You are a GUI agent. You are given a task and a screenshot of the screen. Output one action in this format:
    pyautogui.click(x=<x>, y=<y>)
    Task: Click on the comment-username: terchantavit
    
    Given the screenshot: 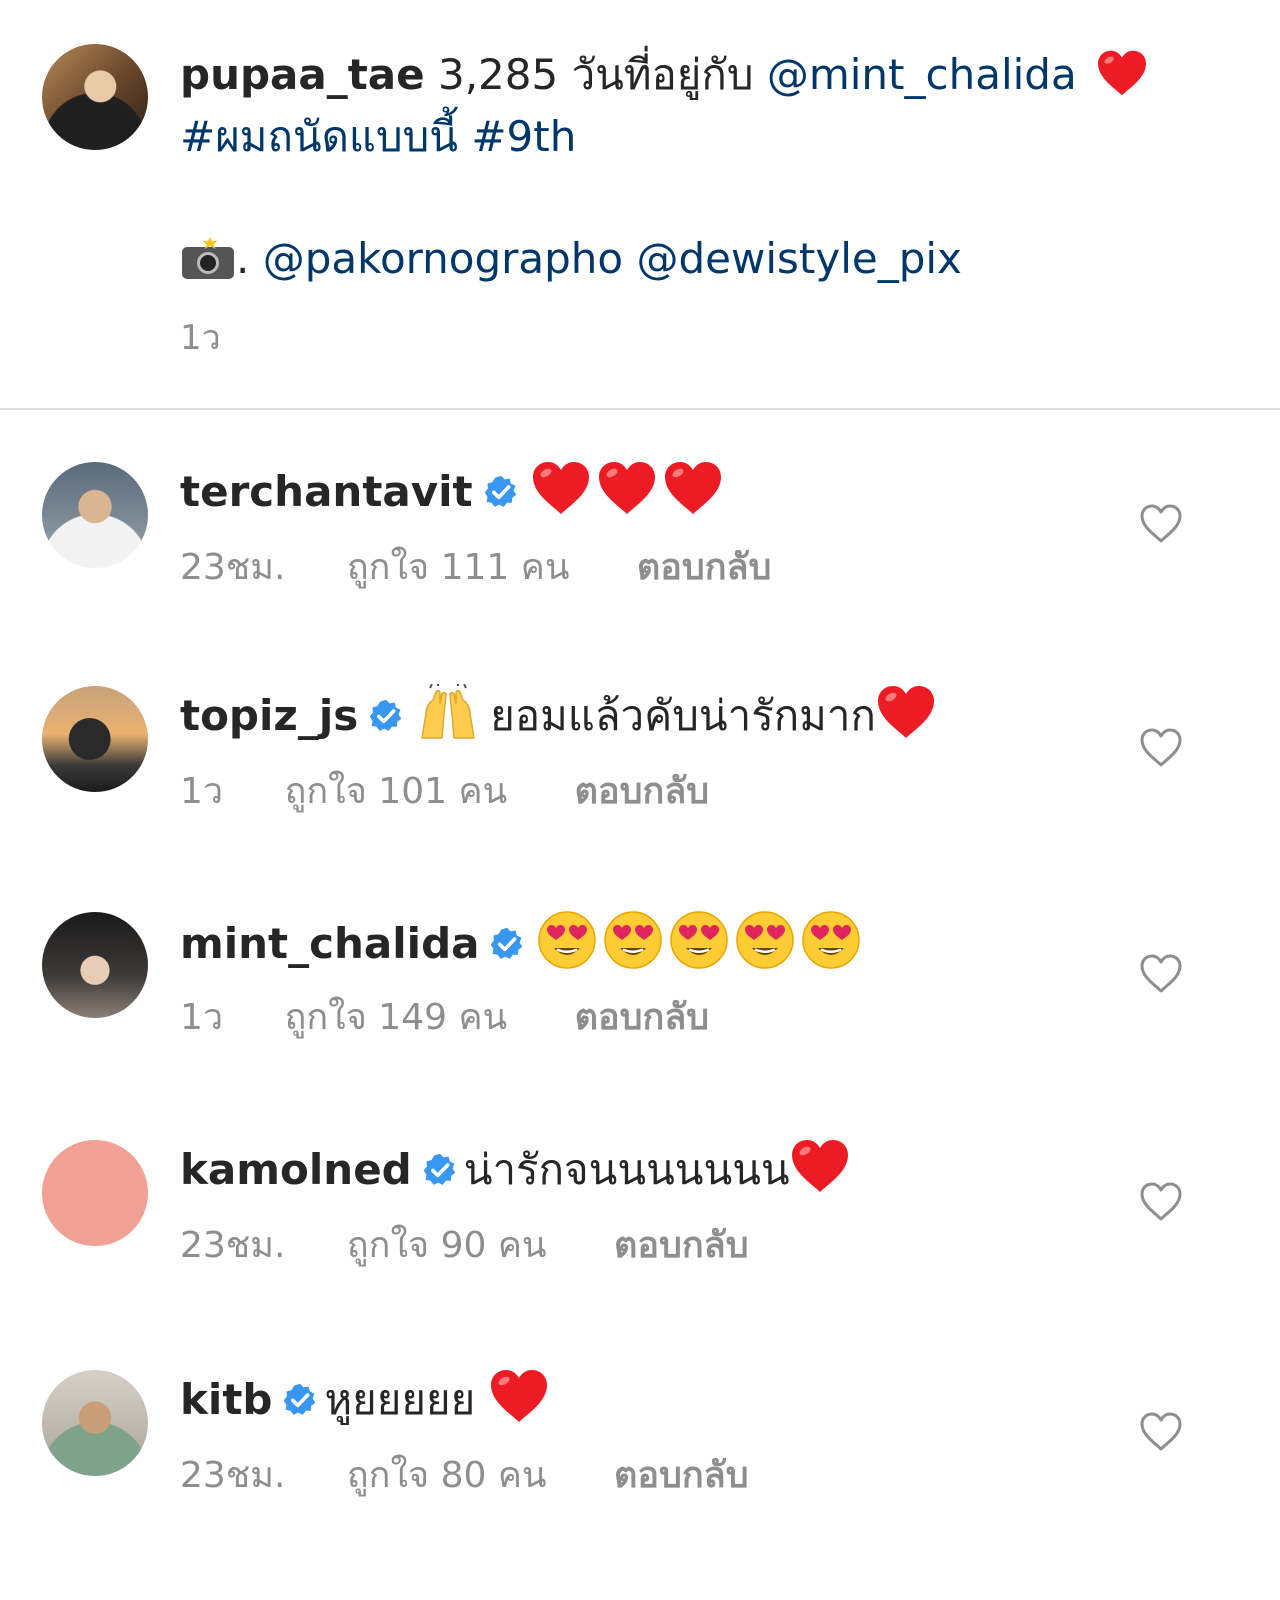 What is the action you would take?
    pyautogui.click(x=326, y=491)
    